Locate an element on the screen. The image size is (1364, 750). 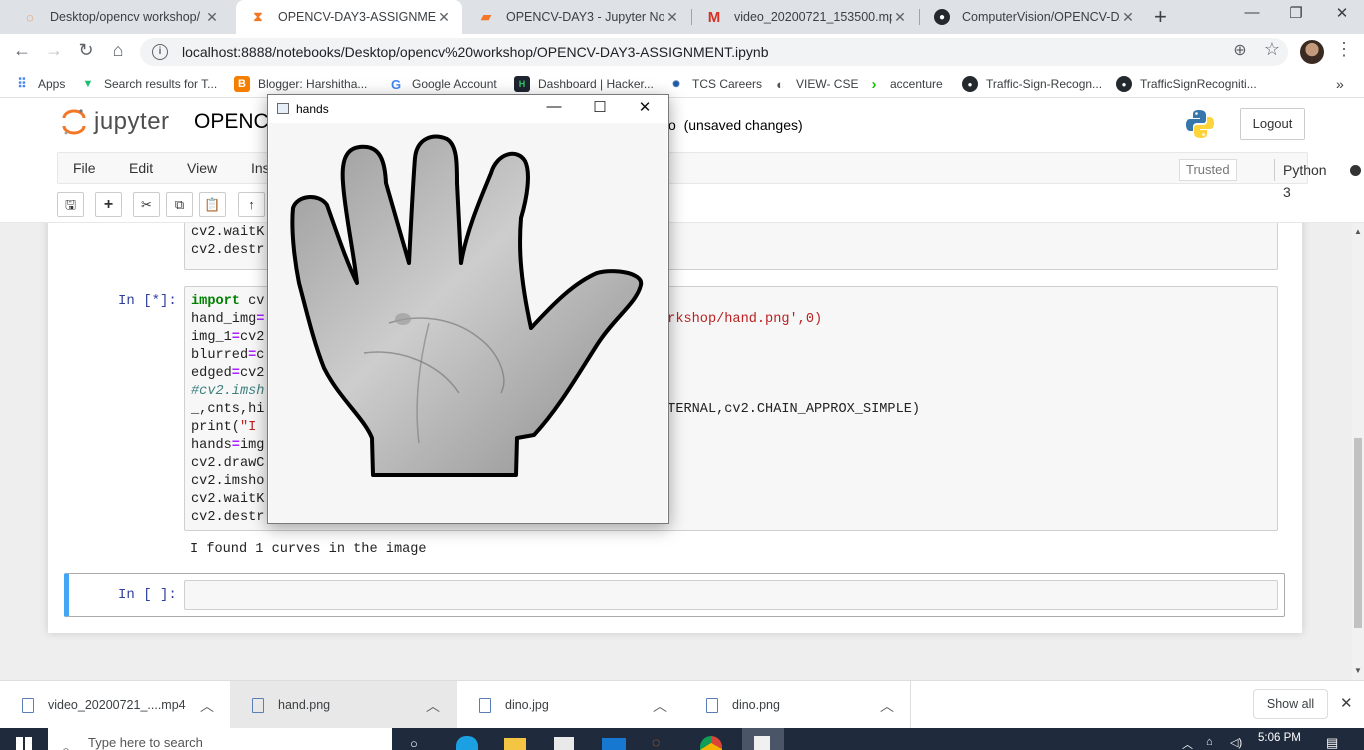
menu-file: File is located at coordinates (84, 168).